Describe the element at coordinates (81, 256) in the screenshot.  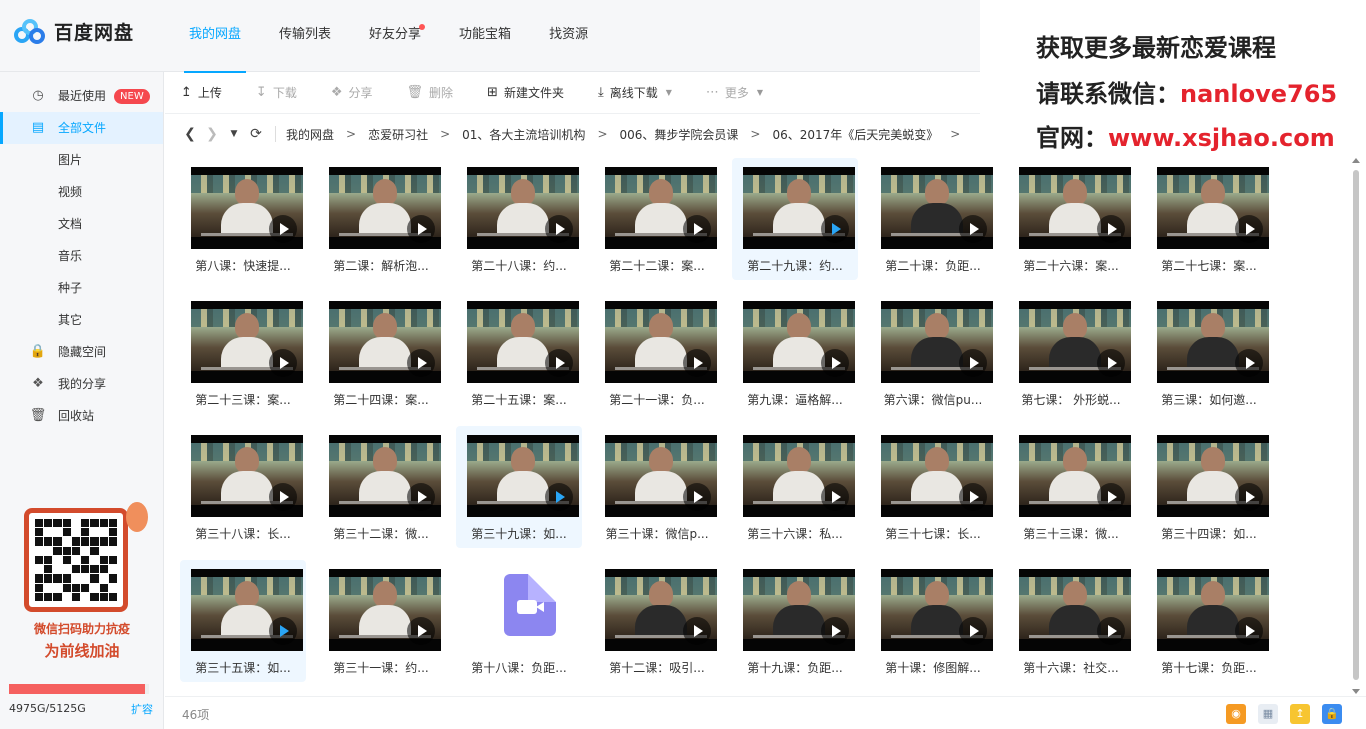
I see `sidebar-item-music: 音乐` at that location.